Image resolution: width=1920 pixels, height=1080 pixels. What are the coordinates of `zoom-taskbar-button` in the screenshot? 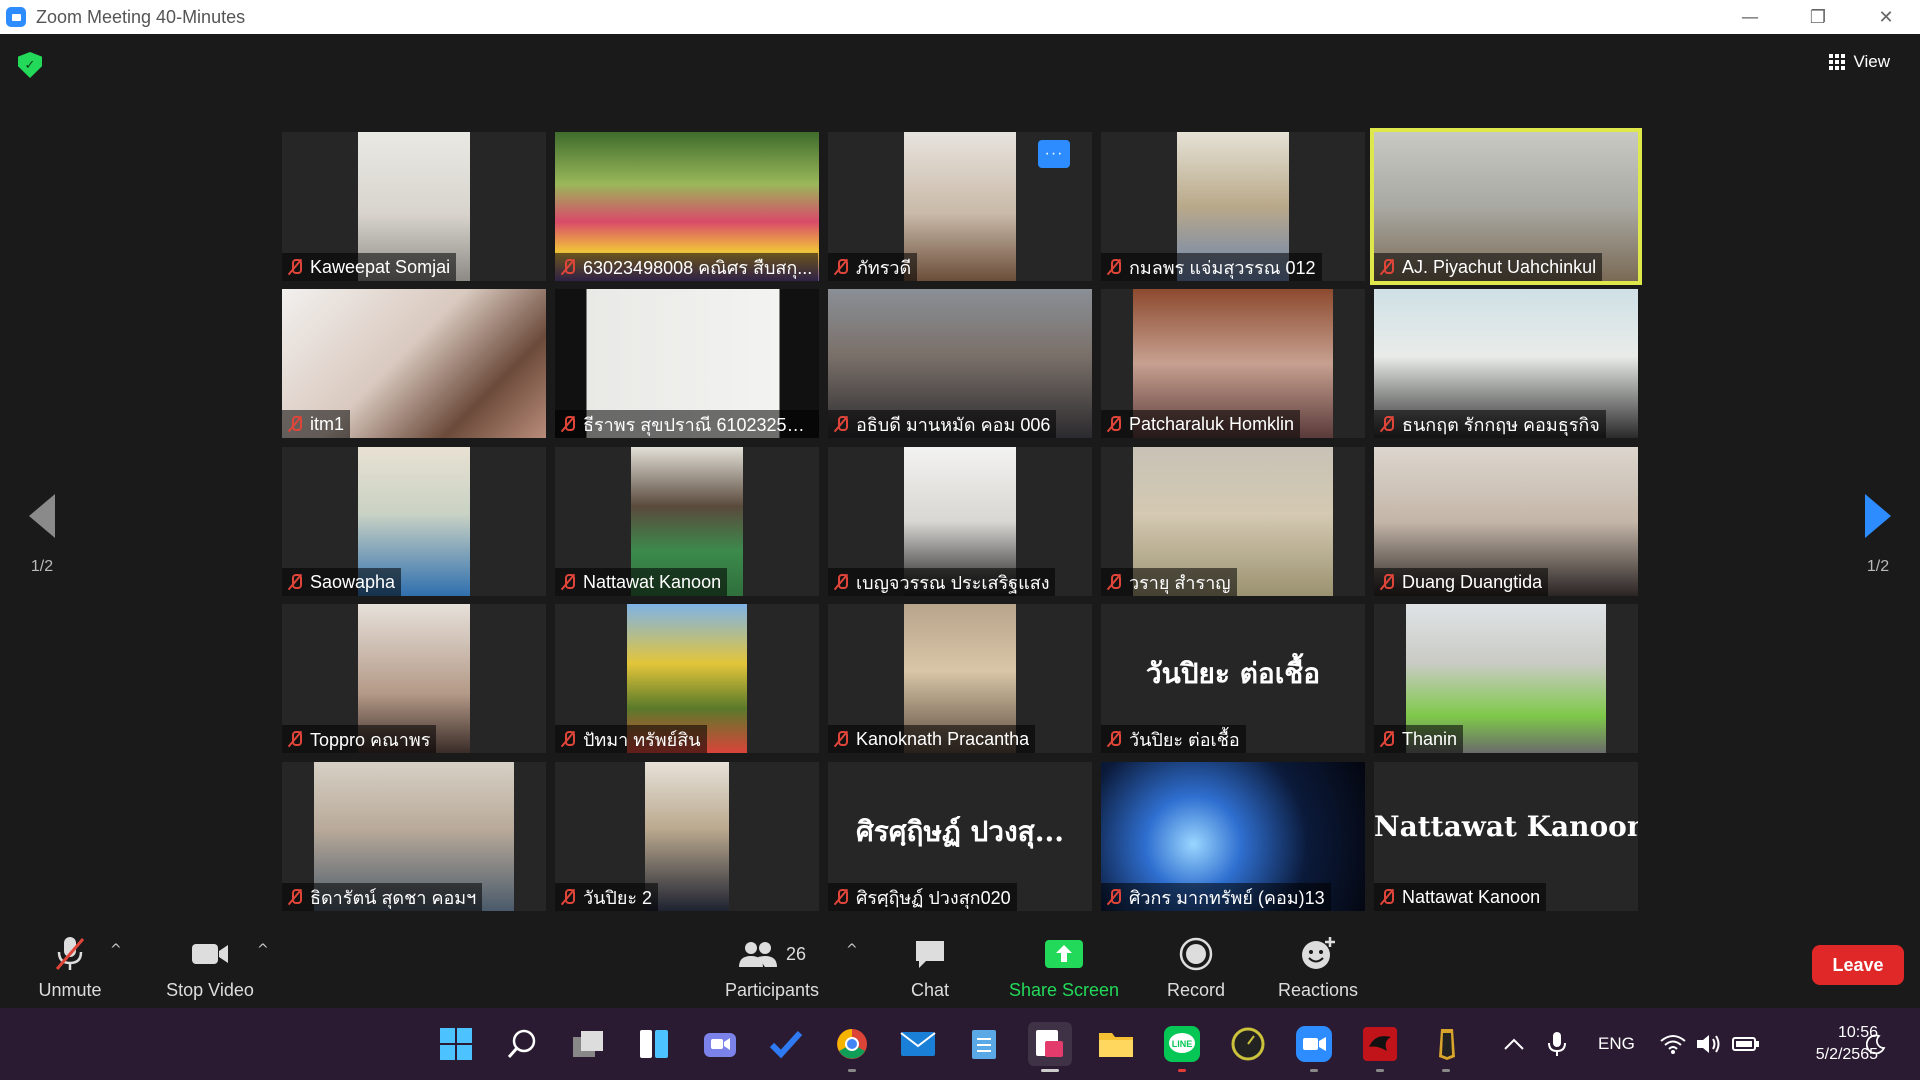 It's located at (1314, 1047).